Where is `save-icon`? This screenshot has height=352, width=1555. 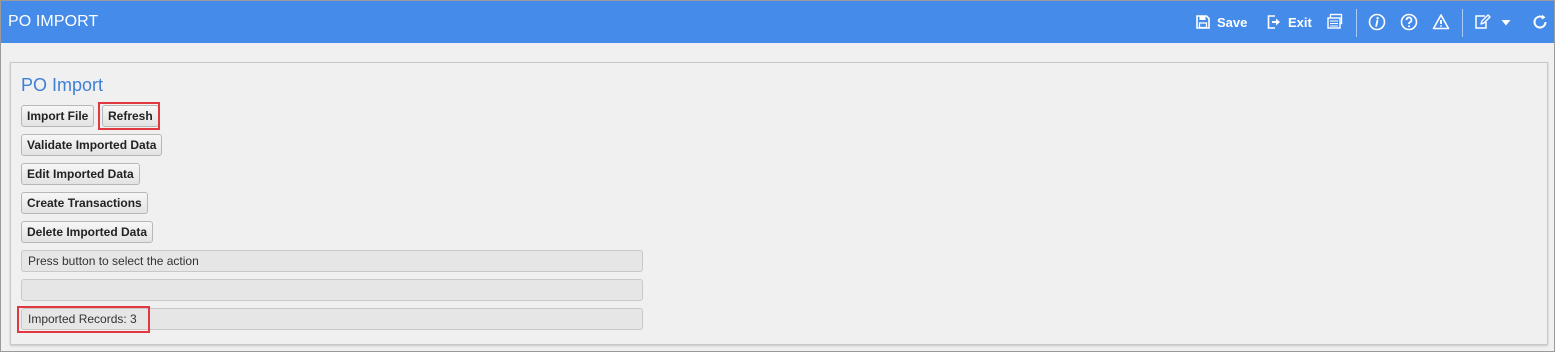 save-icon is located at coordinates (1203, 22).